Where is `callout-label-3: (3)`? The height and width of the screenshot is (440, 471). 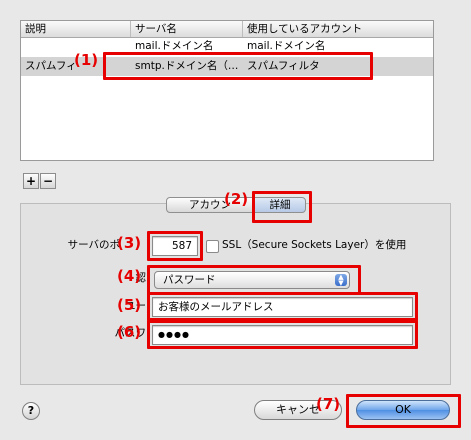
callout-label-3: (3) is located at coordinates (129, 243).